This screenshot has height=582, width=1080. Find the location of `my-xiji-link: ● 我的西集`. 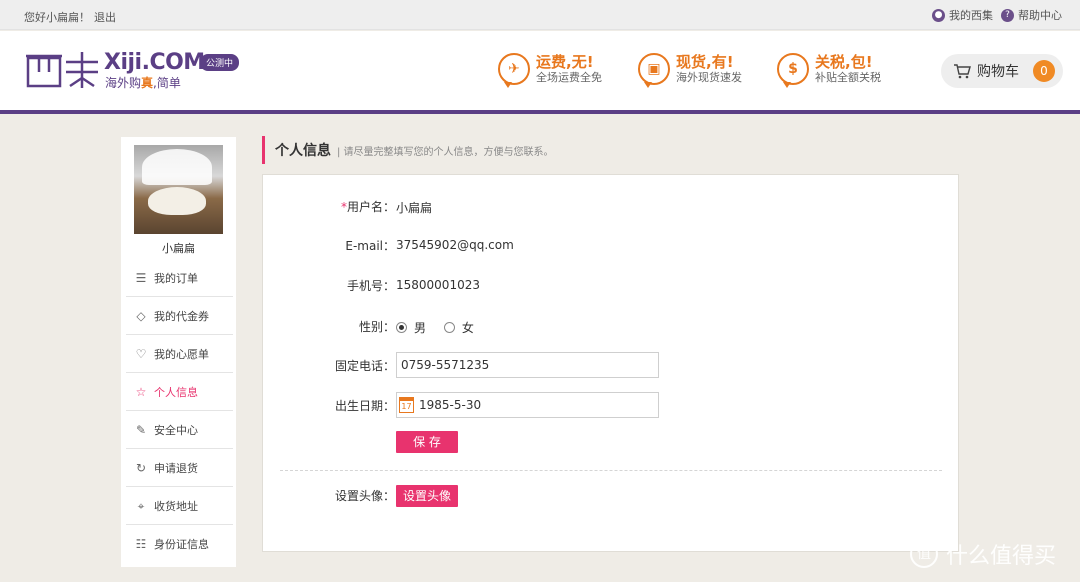

my-xiji-link: ● 我的西集 is located at coordinates (962, 15).